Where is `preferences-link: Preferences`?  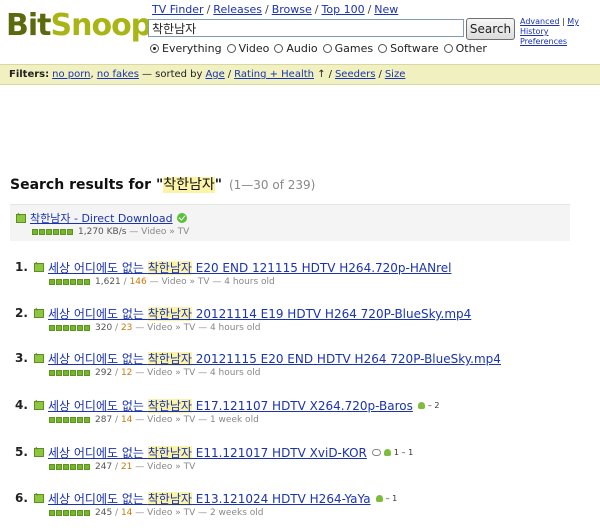 preferences-link: Preferences is located at coordinates (543, 41).